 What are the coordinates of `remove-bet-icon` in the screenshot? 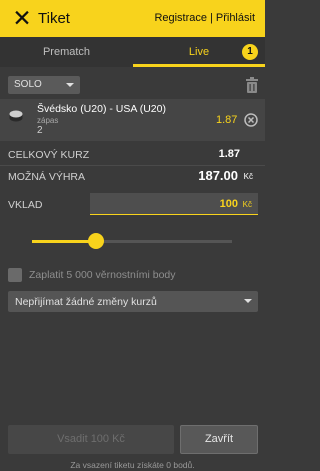 It's located at (251, 120).